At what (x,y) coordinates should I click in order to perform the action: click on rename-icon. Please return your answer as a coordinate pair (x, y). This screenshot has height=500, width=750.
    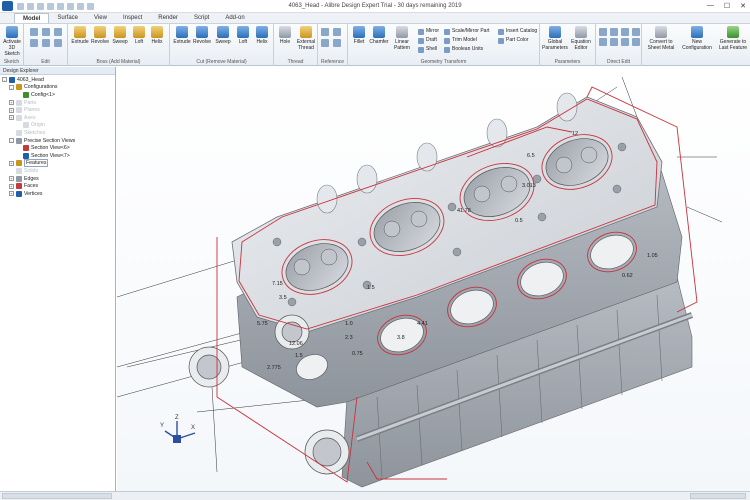
    Looking at the image, I should click on (58, 43).